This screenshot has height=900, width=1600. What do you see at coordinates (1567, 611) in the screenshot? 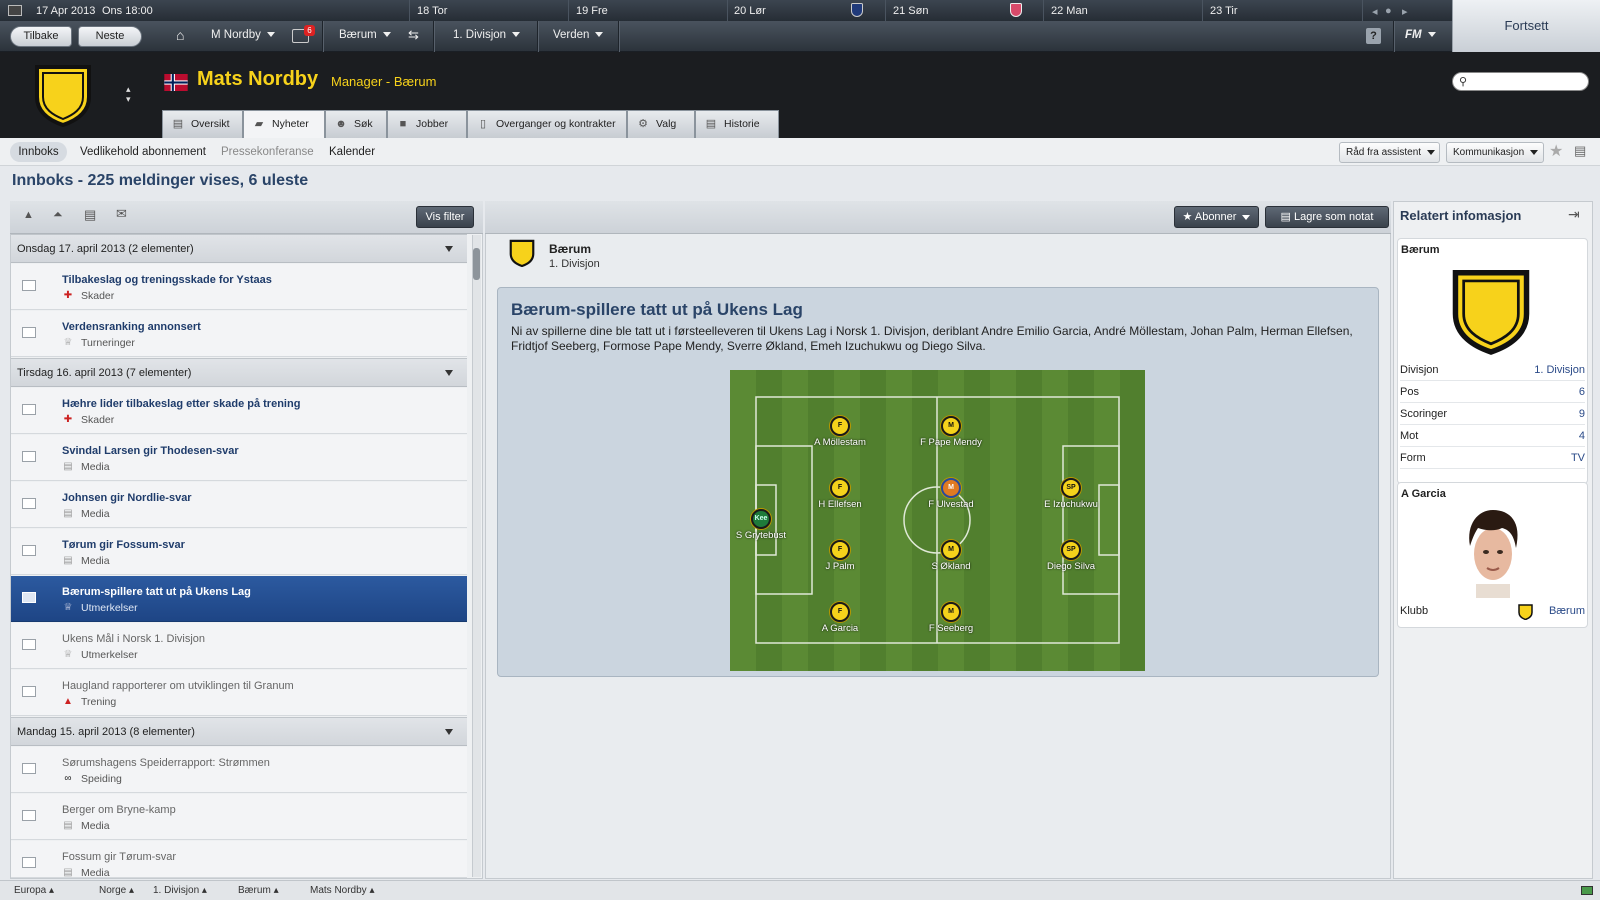
I see `club-value: Bærum` at bounding box center [1567, 611].